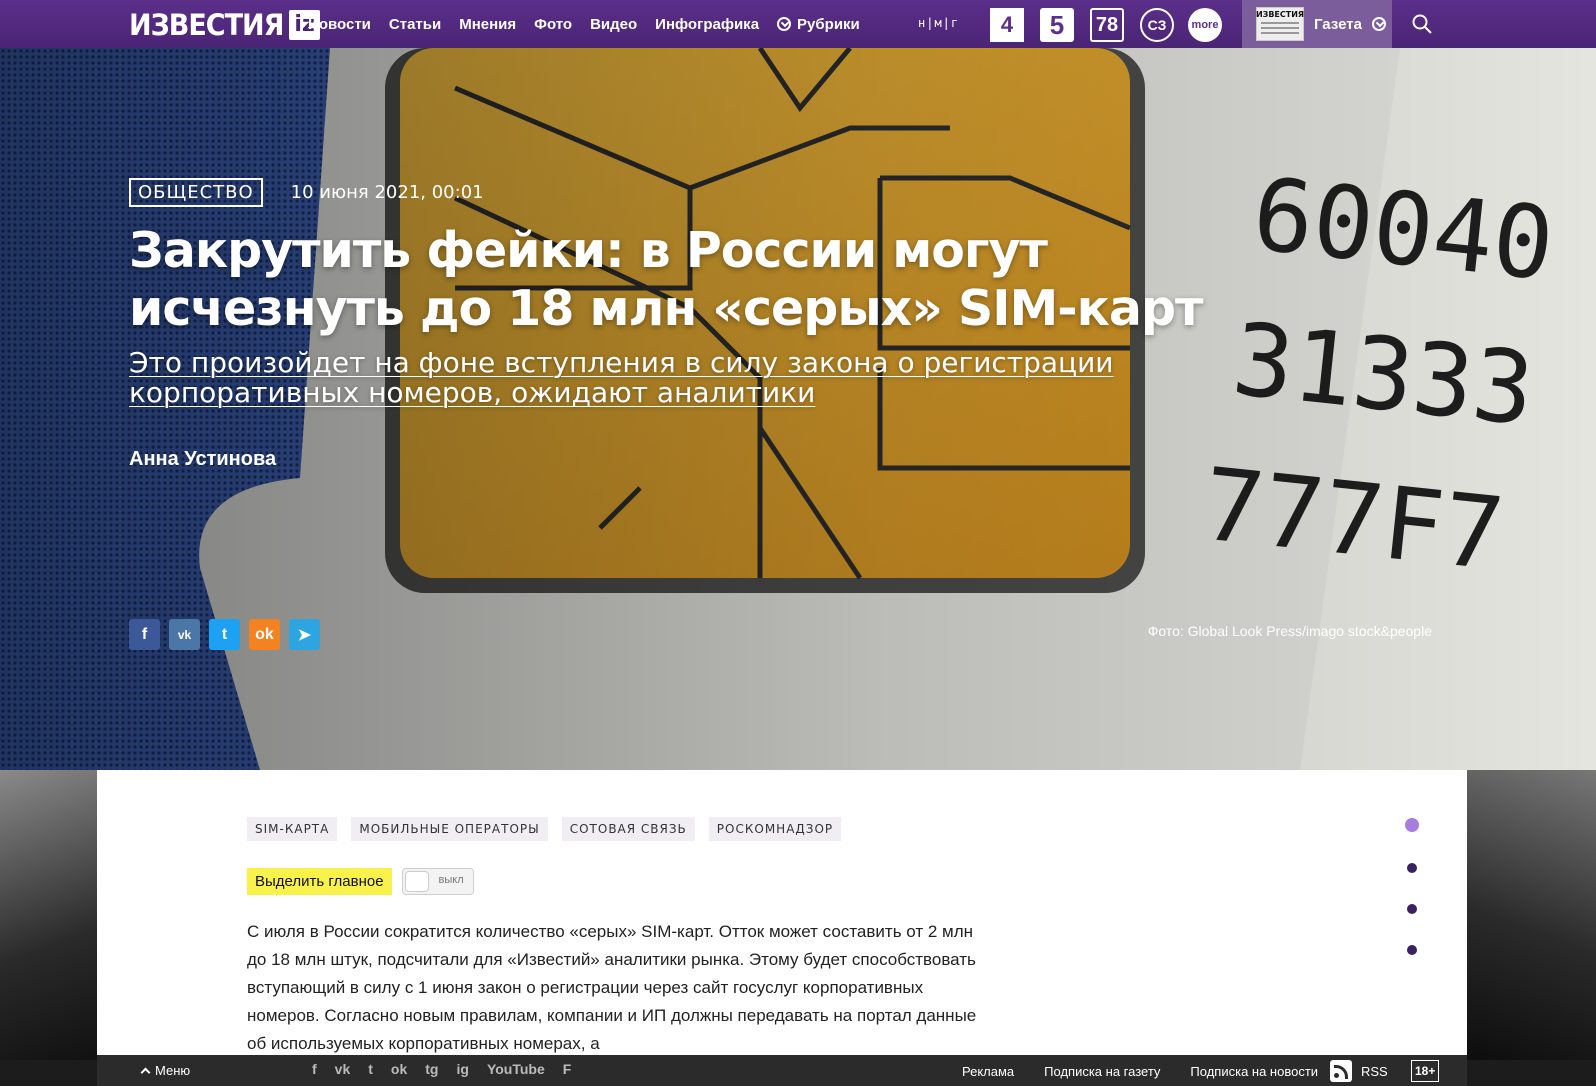  Describe the element at coordinates (449, 829) in the screenshot. I see `tag-mobile-operators: МОБИЛЬНЫЕ ОПЕРАТОРЫ` at that location.